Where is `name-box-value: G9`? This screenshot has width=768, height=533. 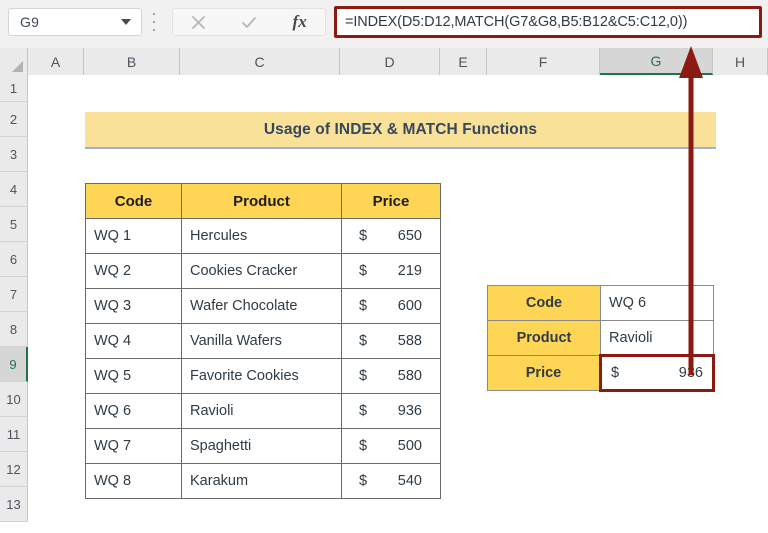
name-box-value: G9 is located at coordinates (30, 22).